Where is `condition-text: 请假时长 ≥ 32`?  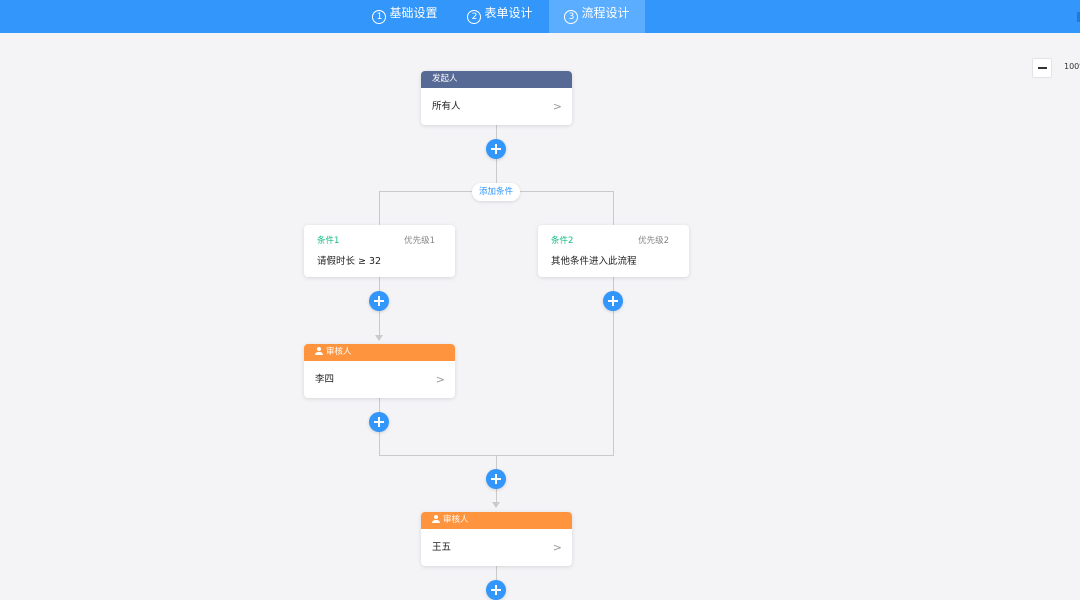 condition-text: 请假时长 ≥ 32 is located at coordinates (349, 261).